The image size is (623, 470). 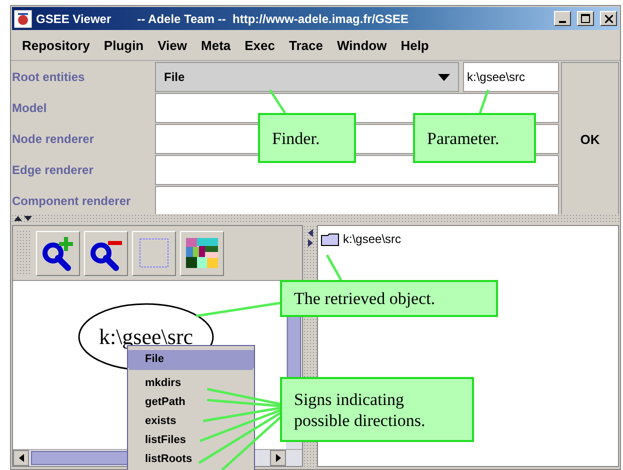 What do you see at coordinates (310, 233) in the screenshot?
I see `collapse-left-icon` at bounding box center [310, 233].